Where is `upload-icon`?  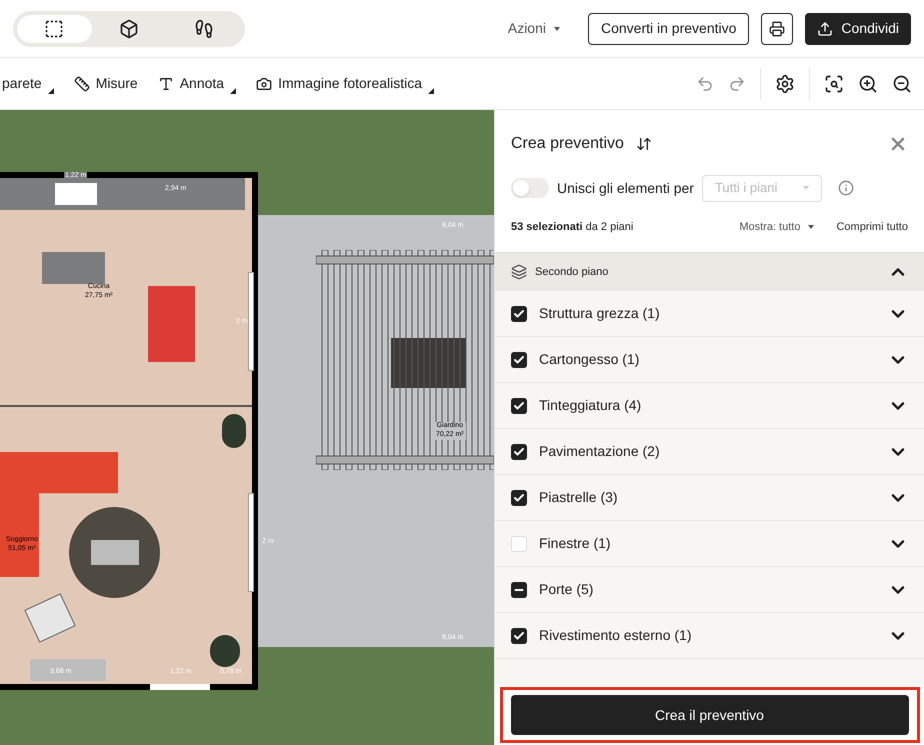 upload-icon is located at coordinates (825, 28).